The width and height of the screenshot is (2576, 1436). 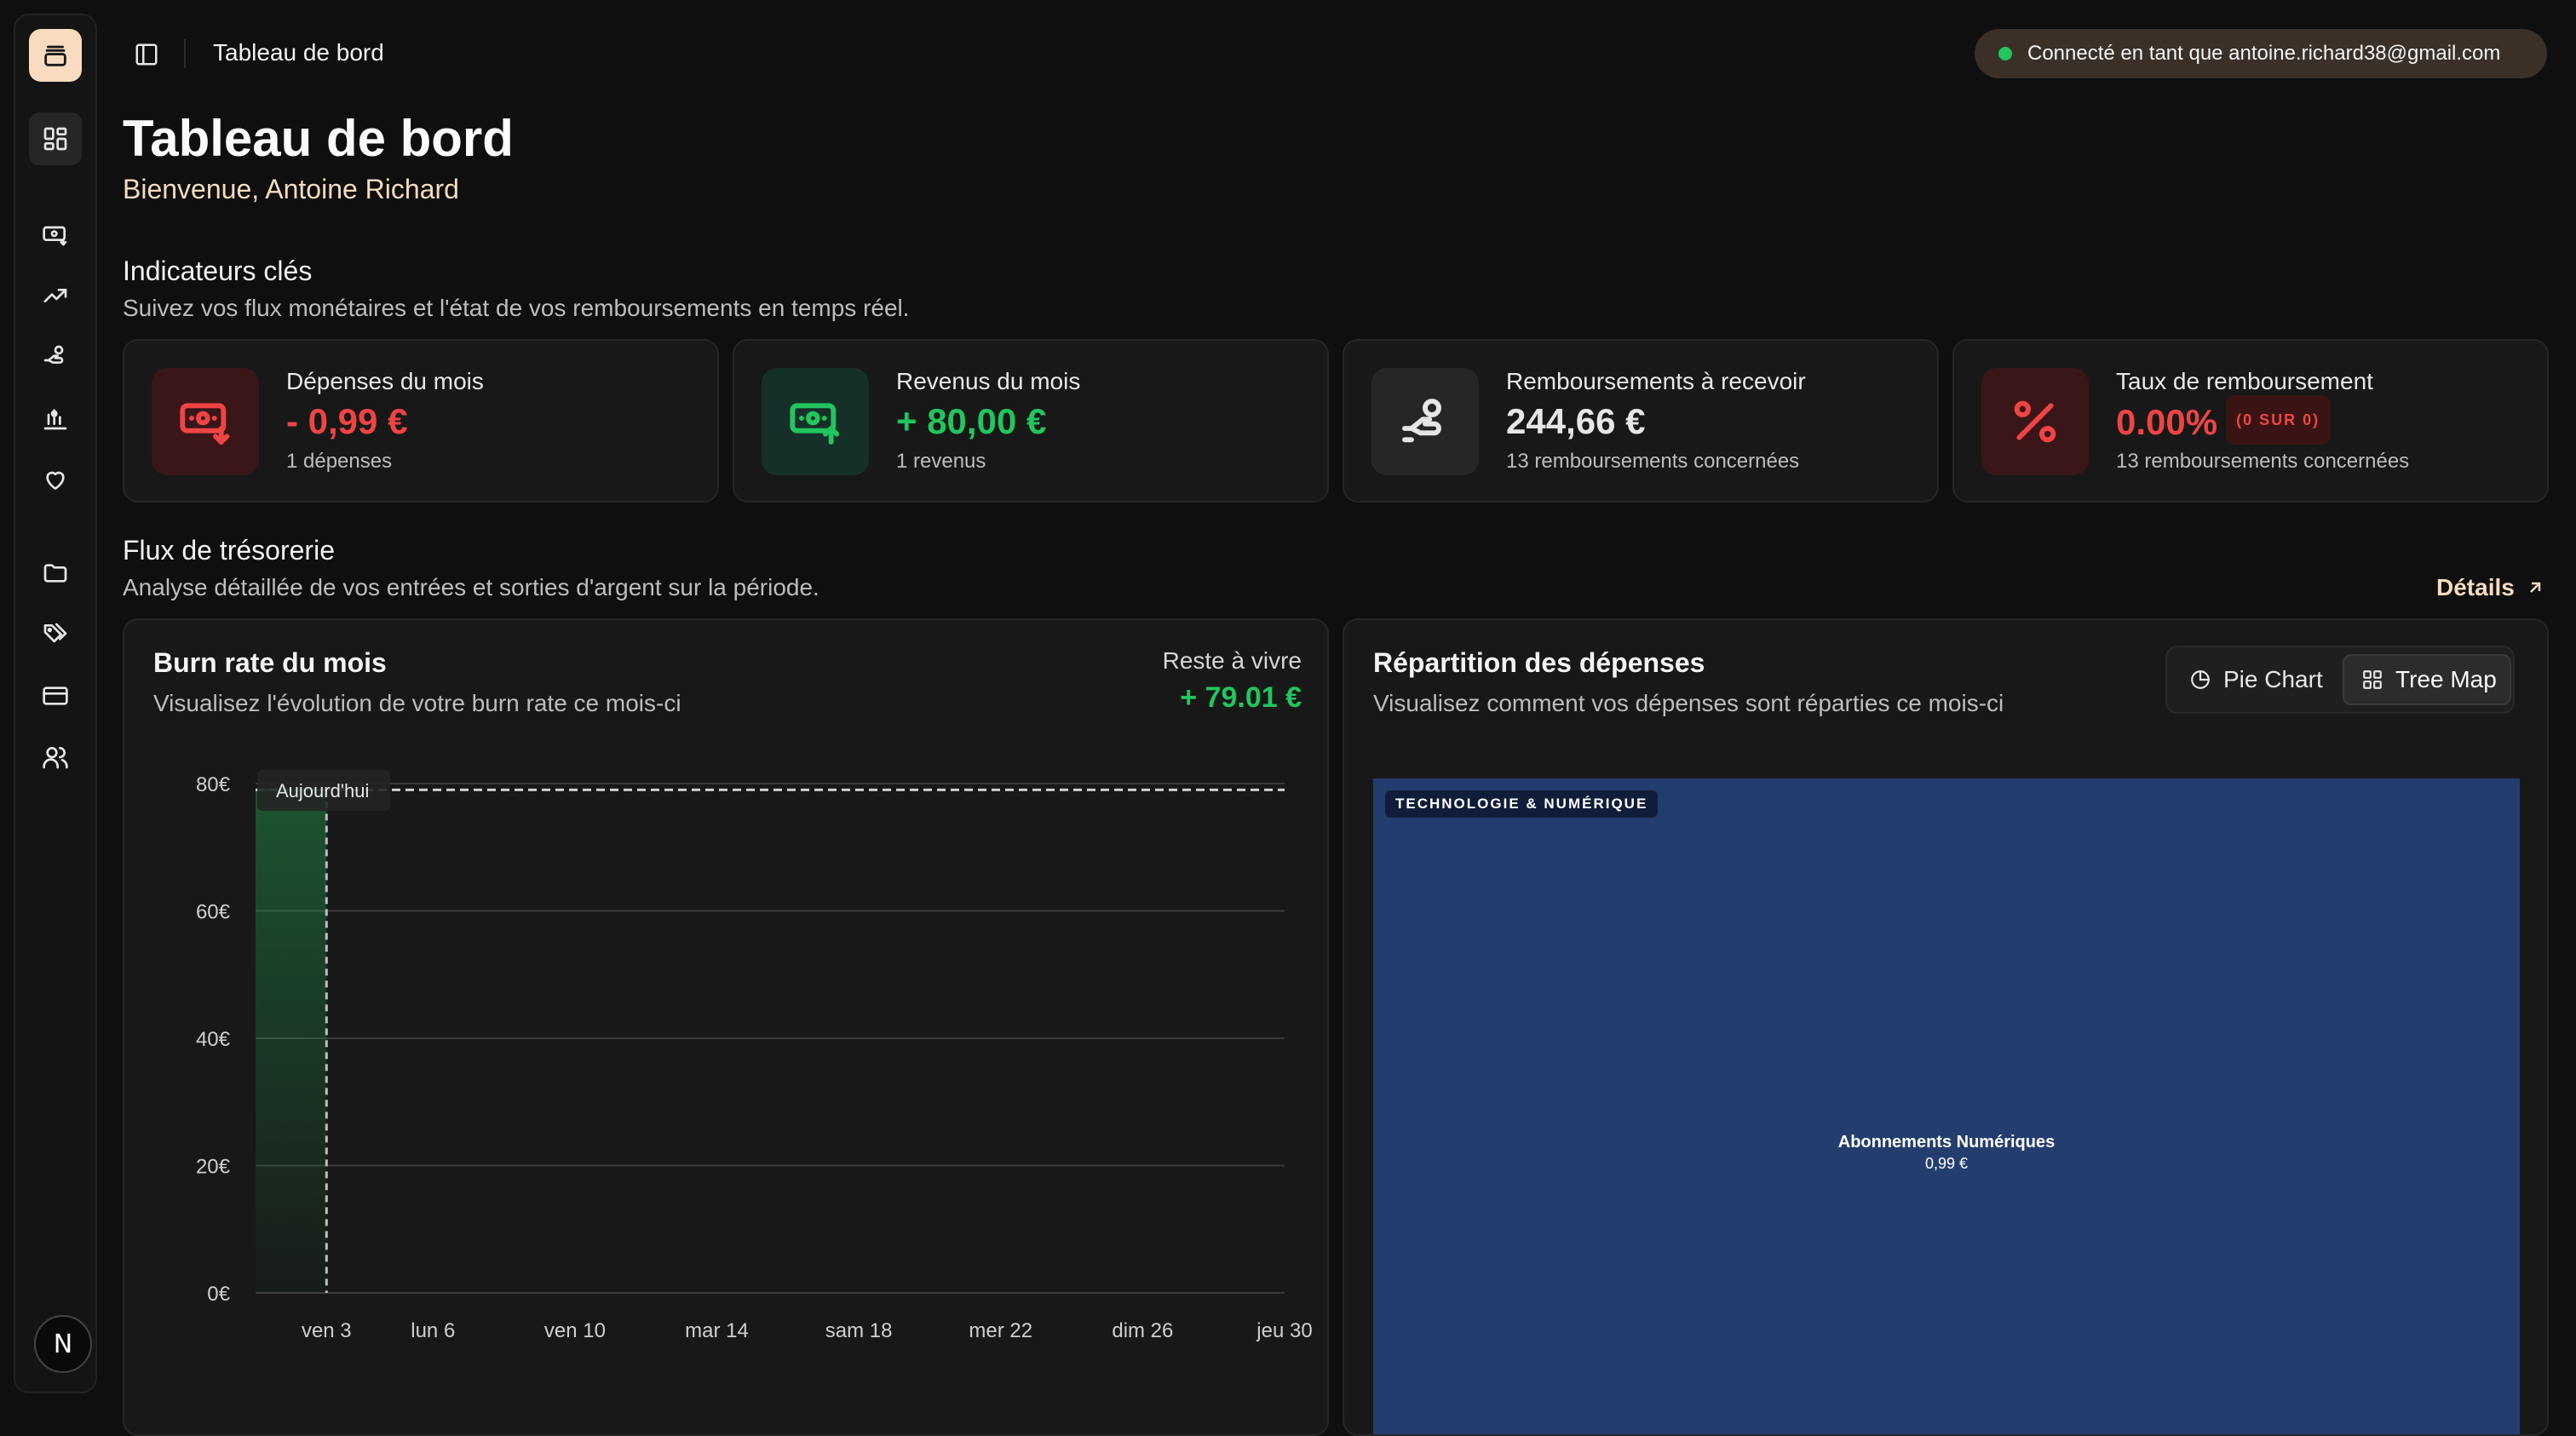 What do you see at coordinates (214, 912) in the screenshot?
I see `y-tick-label: 60€` at bounding box center [214, 912].